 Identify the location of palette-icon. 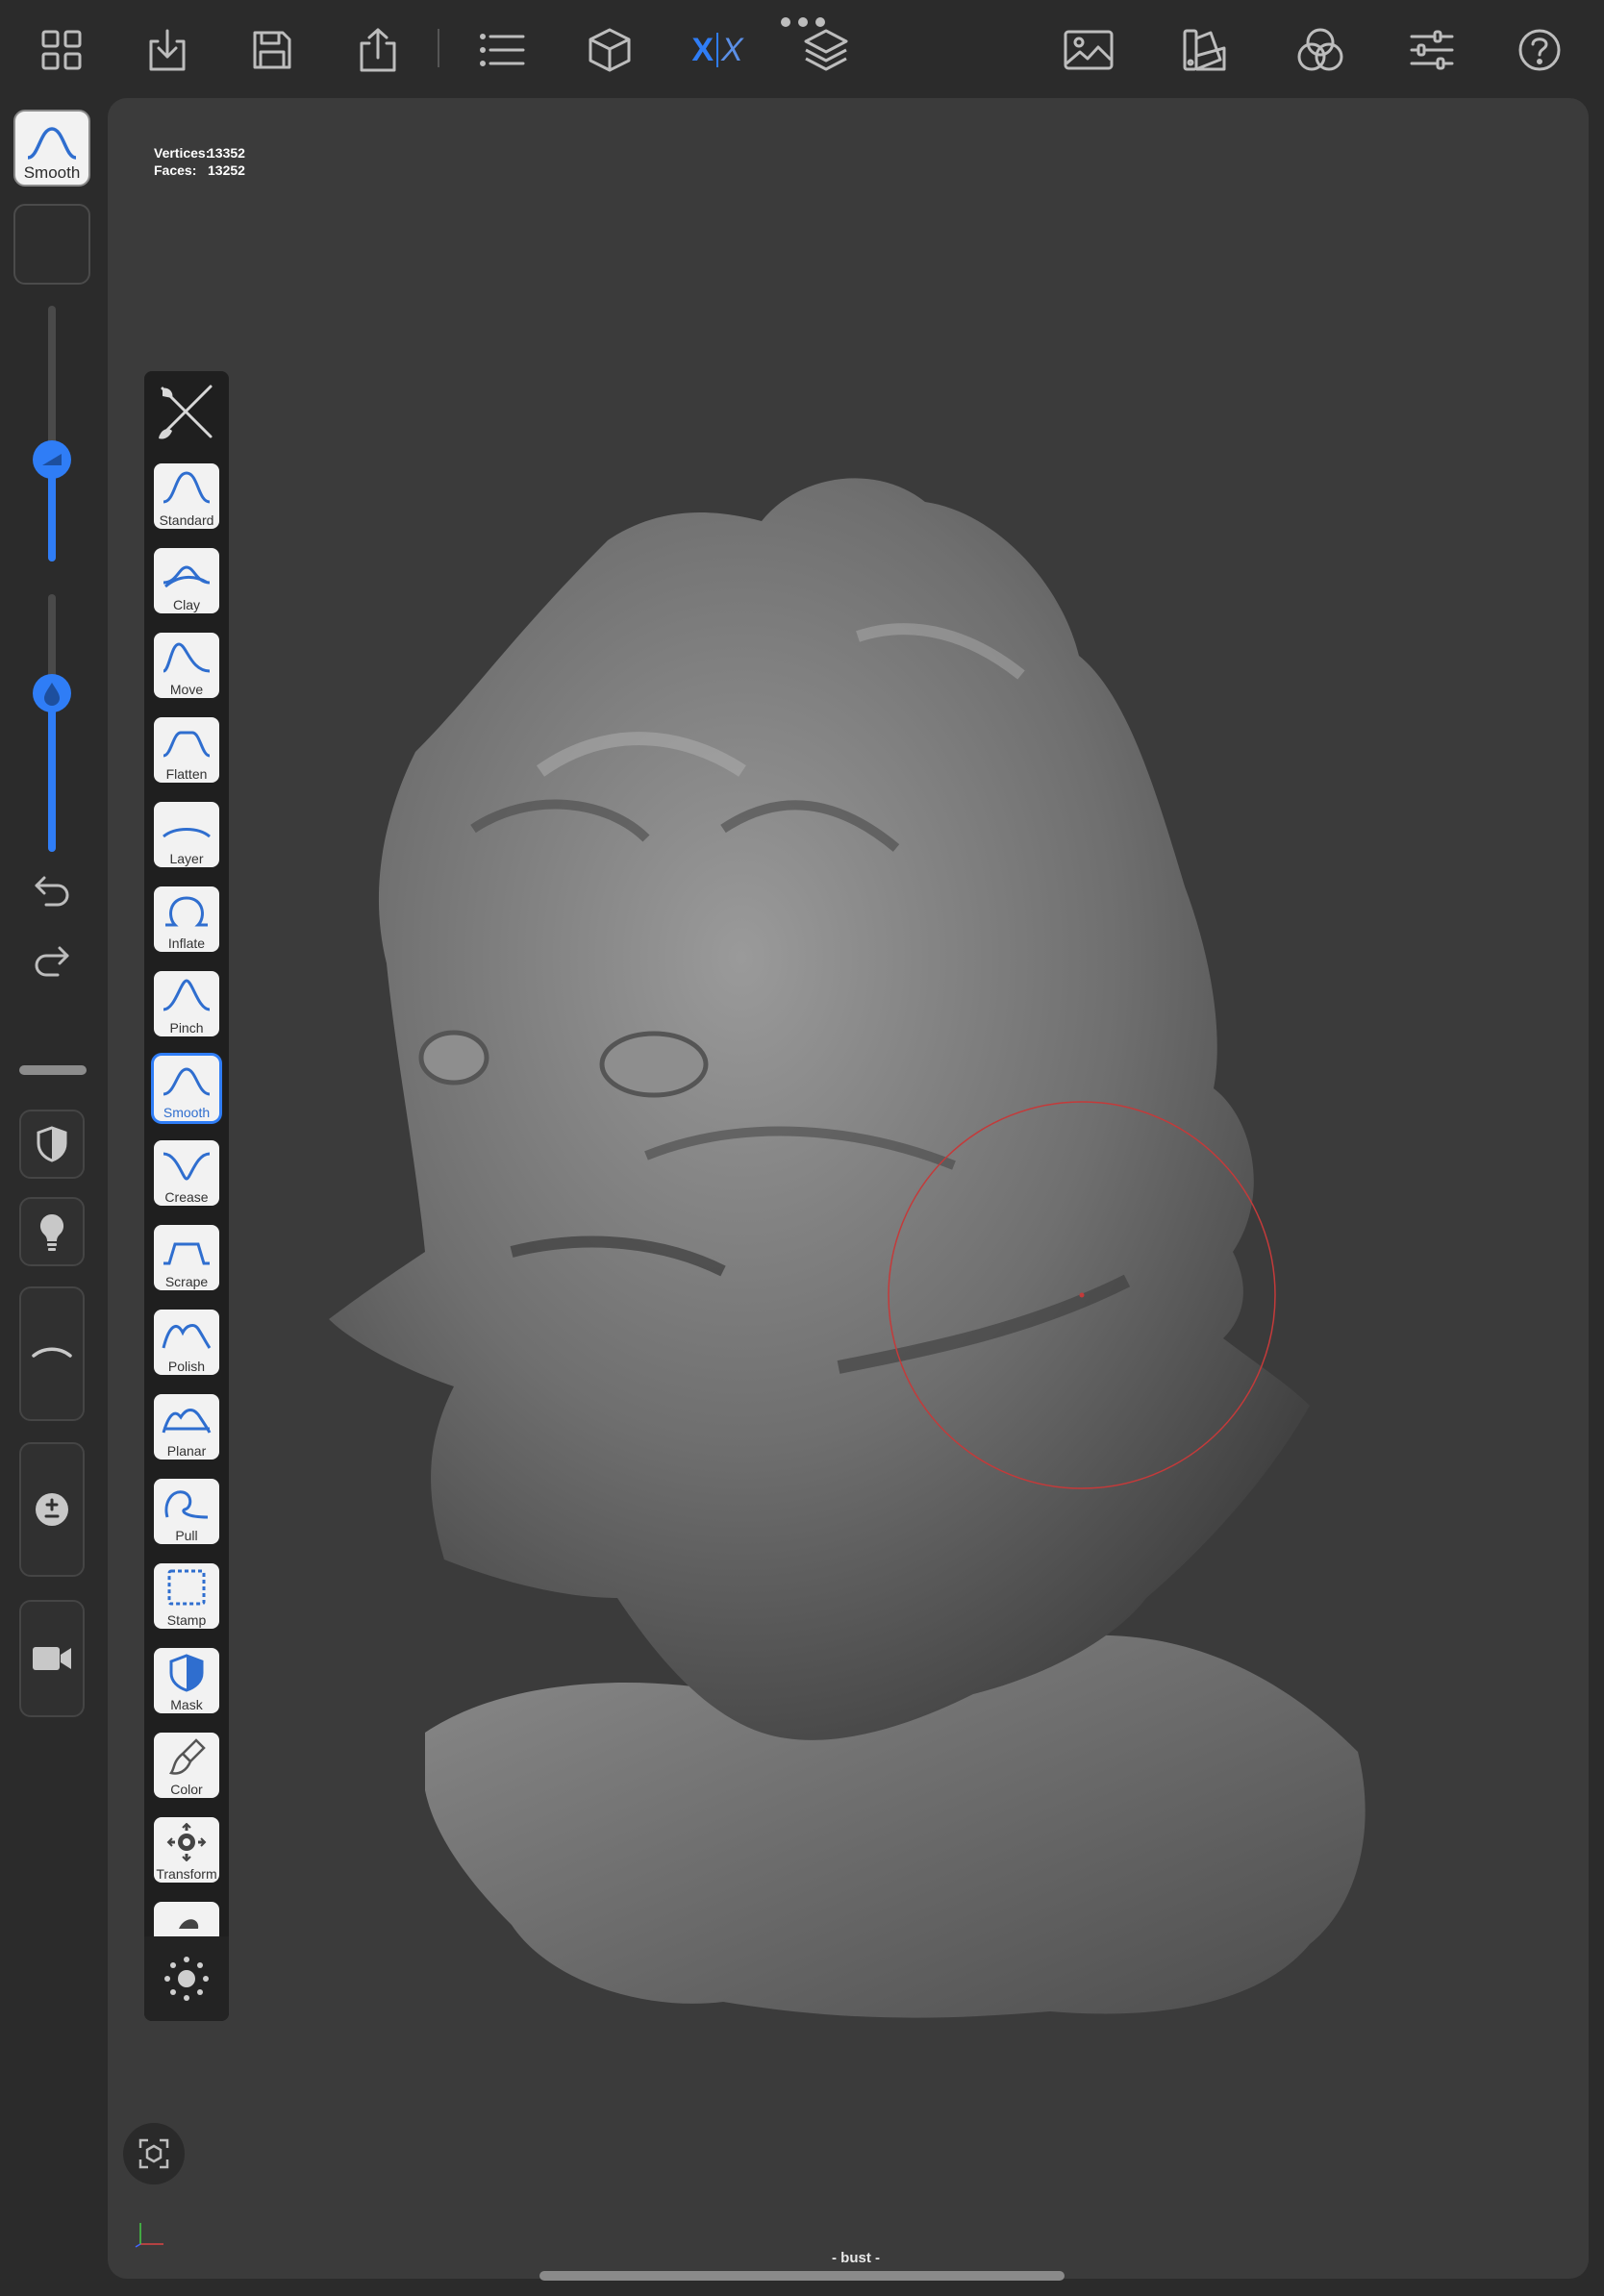
(1204, 50).